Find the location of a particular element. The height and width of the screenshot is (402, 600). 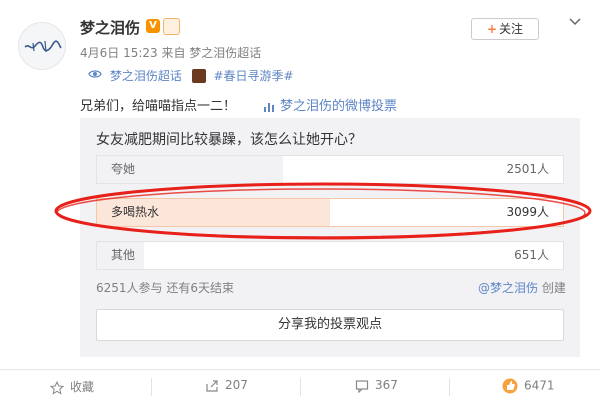

poll-option-label: 夸她 is located at coordinates (123, 169).